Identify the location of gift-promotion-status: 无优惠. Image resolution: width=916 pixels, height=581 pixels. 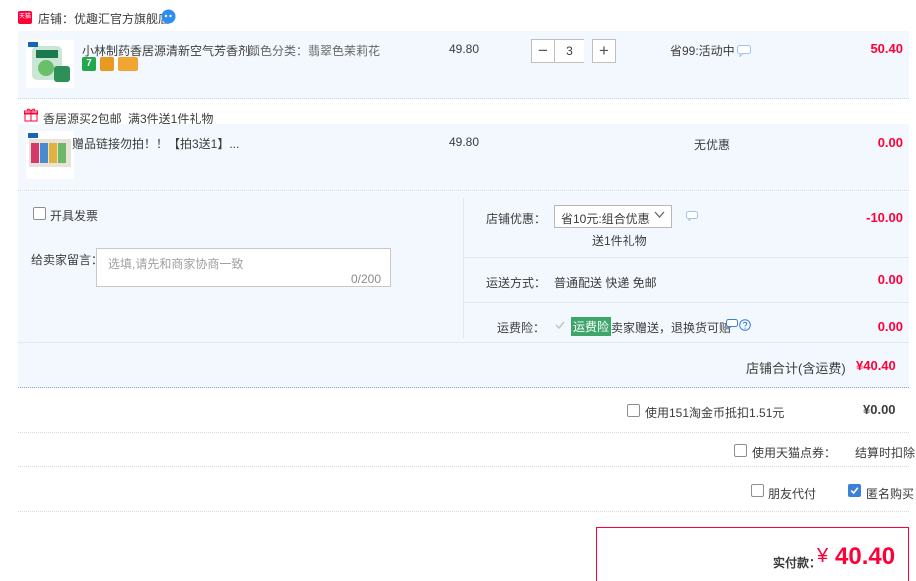
(712, 145).